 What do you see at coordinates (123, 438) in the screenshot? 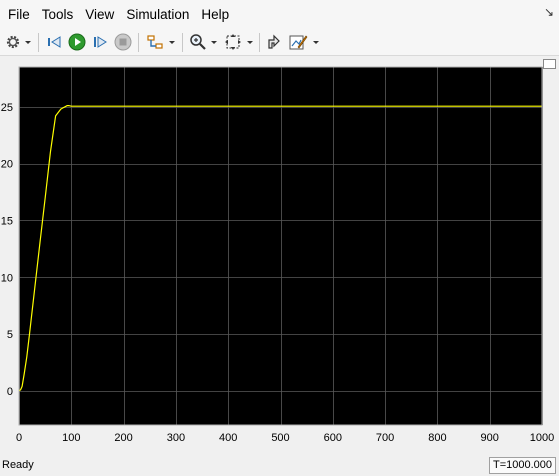
I see `x-tick-label: 200` at bounding box center [123, 438].